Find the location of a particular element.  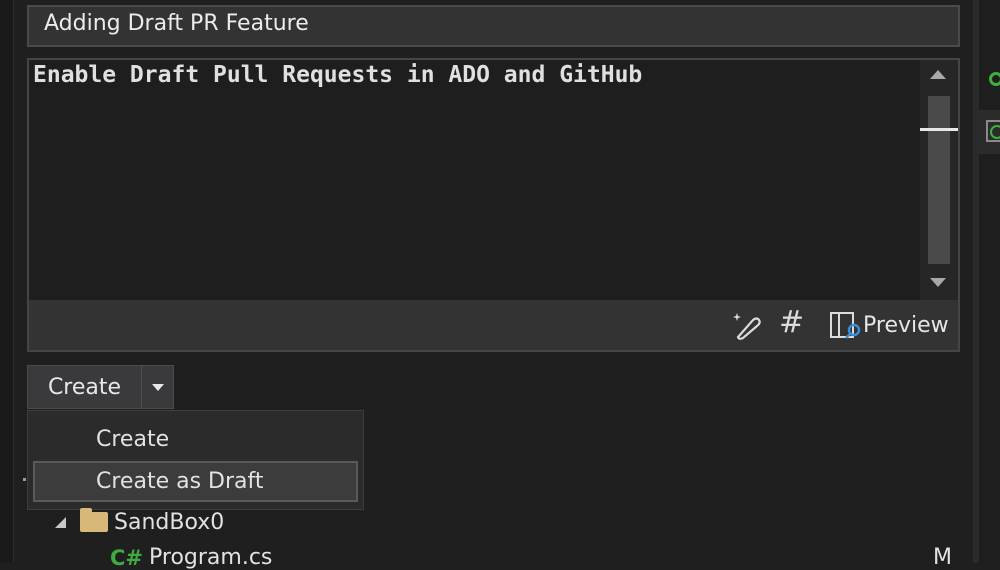

file-label: Program.cs is located at coordinates (211, 557).